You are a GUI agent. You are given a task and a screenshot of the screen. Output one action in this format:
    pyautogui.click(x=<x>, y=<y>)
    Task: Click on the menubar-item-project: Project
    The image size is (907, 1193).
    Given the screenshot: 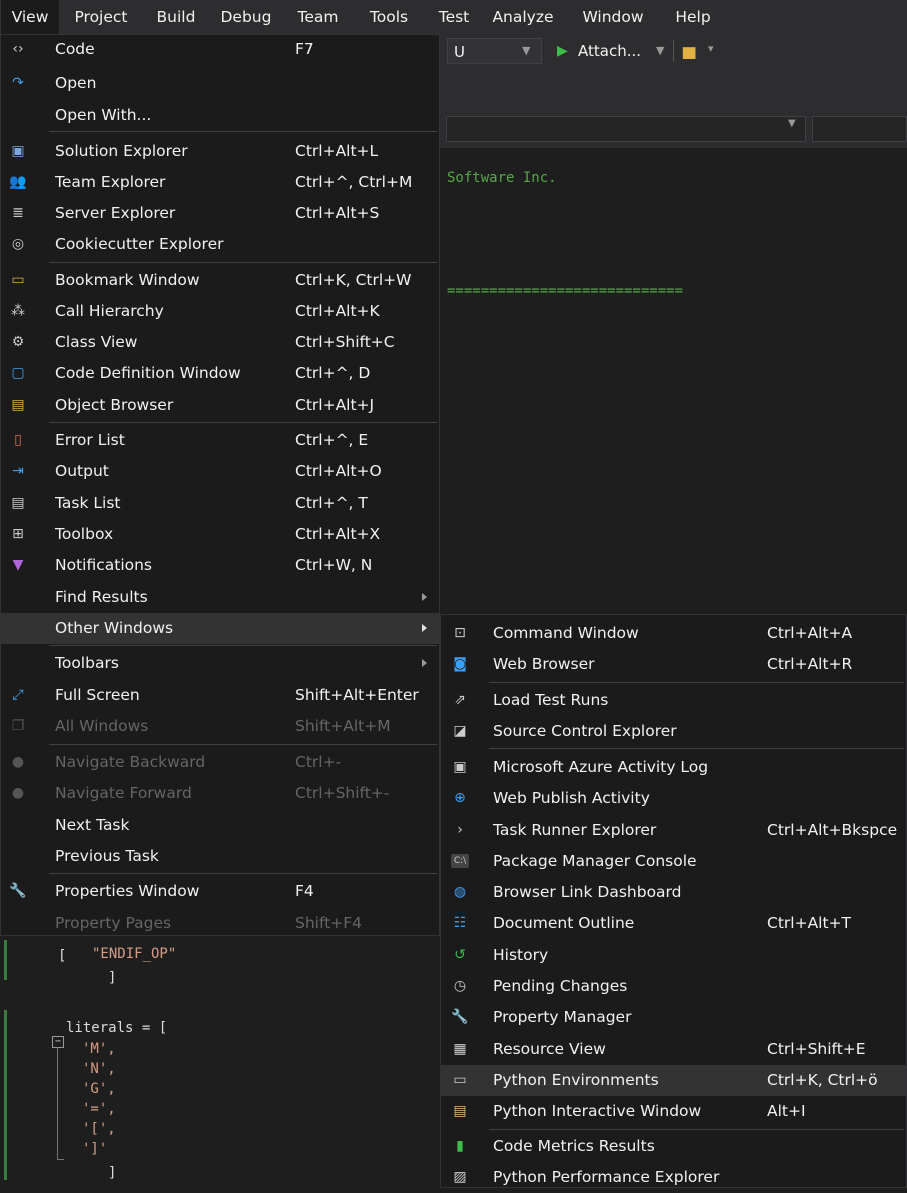 What is the action you would take?
    pyautogui.click(x=101, y=17)
    